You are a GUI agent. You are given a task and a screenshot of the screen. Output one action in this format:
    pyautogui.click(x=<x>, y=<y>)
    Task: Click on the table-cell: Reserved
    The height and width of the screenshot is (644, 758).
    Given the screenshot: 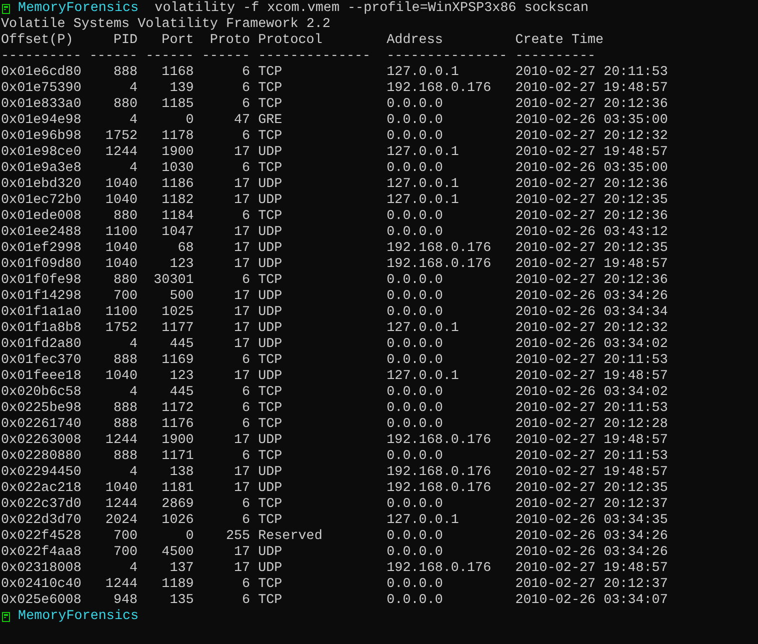 What is the action you would take?
    pyautogui.click(x=290, y=537)
    